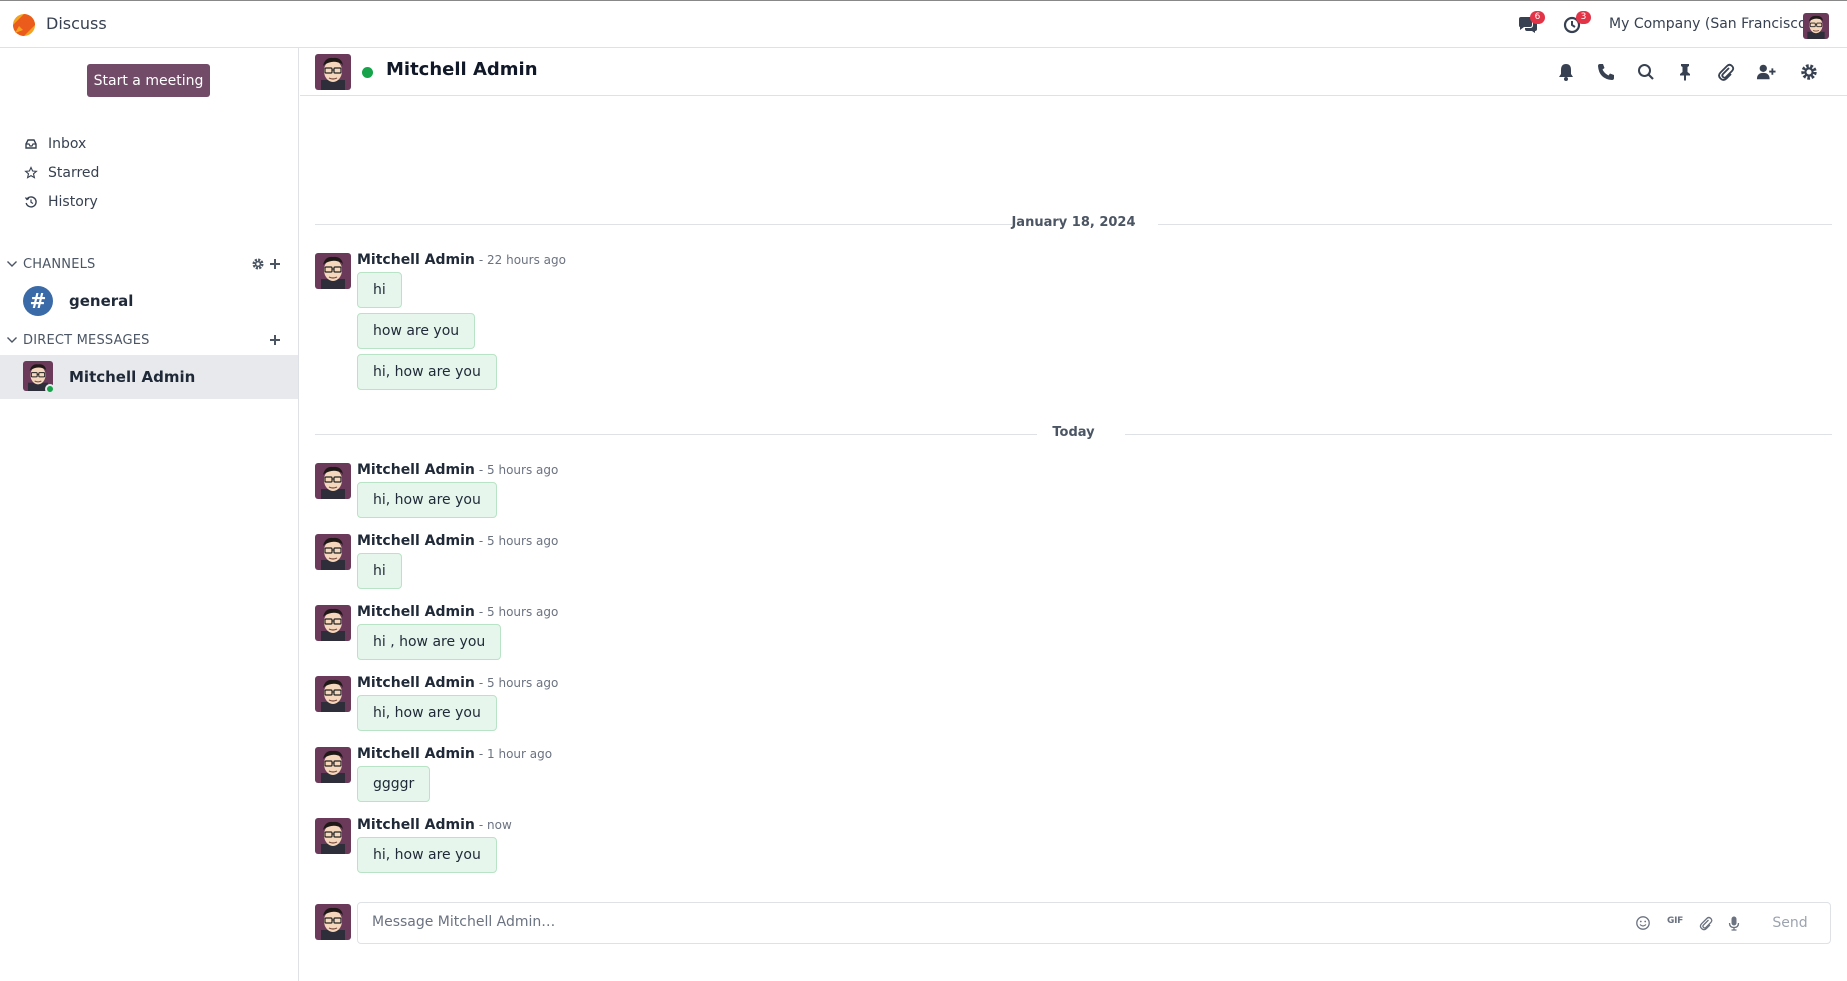  Describe the element at coordinates (275, 340) in the screenshot. I see `add-chat-plus-icon` at that location.